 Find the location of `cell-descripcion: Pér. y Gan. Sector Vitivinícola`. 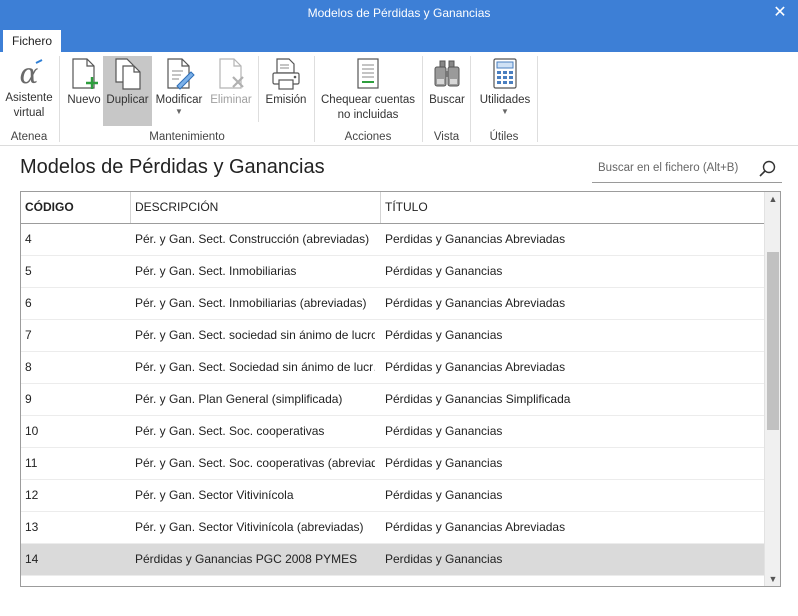

cell-descripcion: Pér. y Gan. Sector Vitivinícola is located at coordinates (214, 495).